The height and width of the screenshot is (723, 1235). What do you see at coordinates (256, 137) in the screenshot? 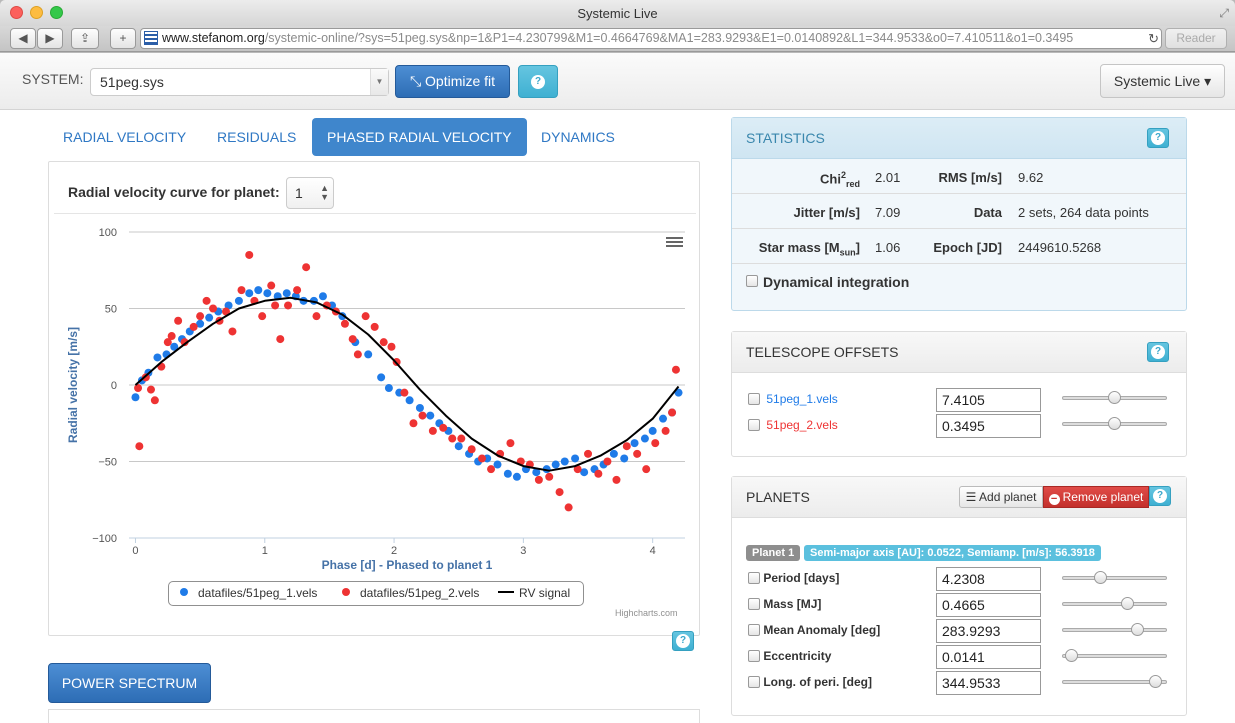
I see `tab-residuals: RESIDUALS` at bounding box center [256, 137].